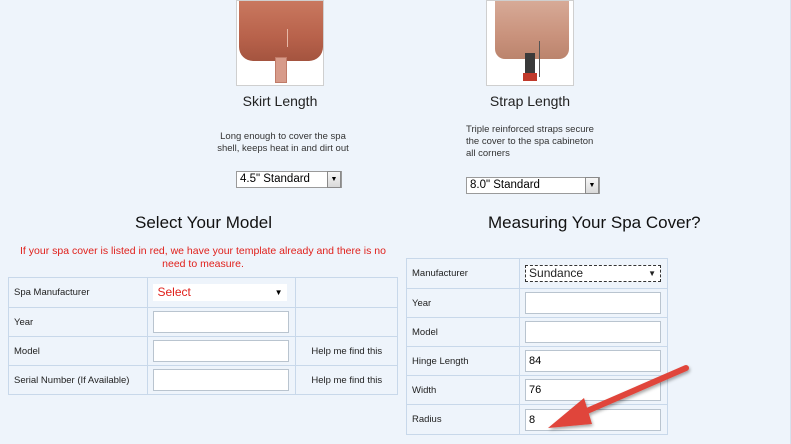 Image resolution: width=791 pixels, height=444 pixels. Describe the element at coordinates (221, 380) in the screenshot. I see `serial-number-input` at that location.